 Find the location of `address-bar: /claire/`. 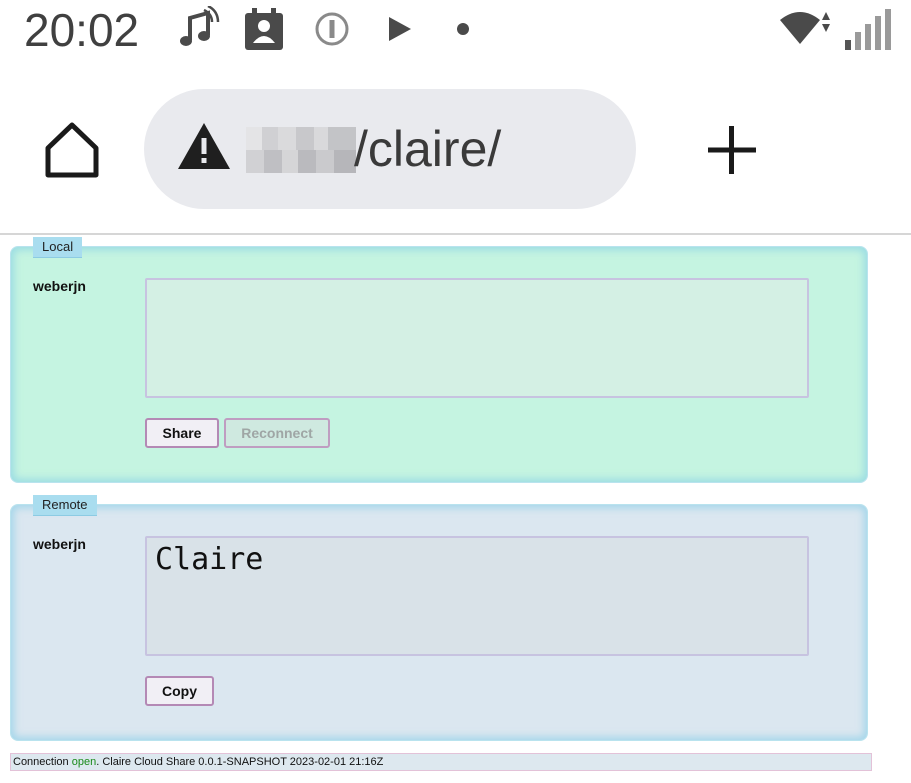

address-bar: /claire/ is located at coordinates (390, 149).